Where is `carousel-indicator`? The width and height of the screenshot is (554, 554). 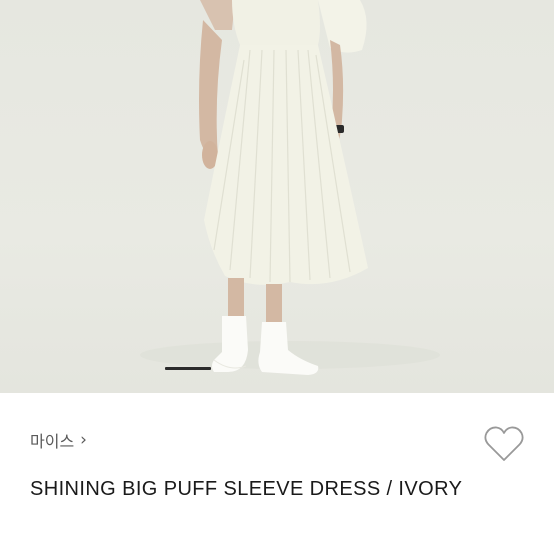 carousel-indicator is located at coordinates (188, 368).